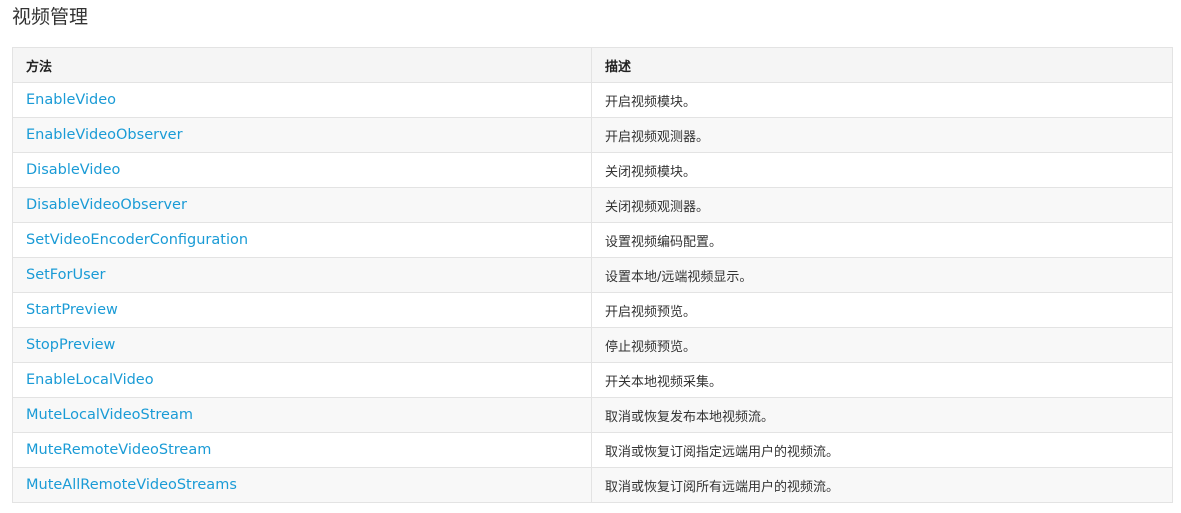 The image size is (1181, 513). I want to click on table-row: DisableVideoObserver 关闭视频观测器。, so click(592, 205).